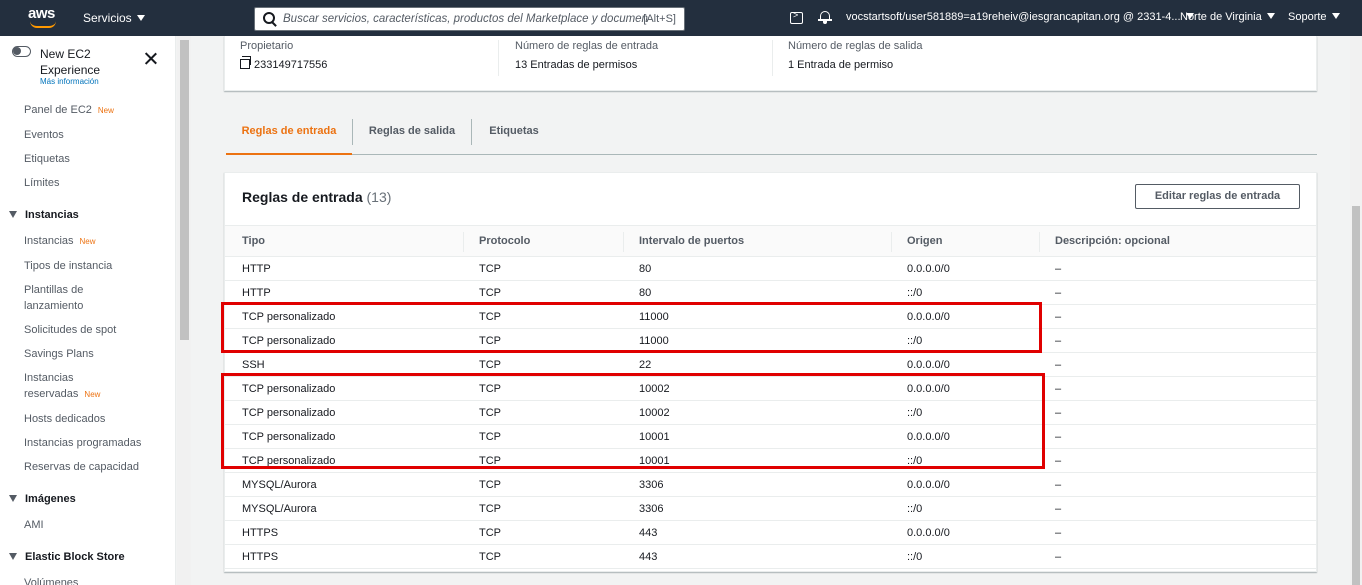  I want to click on services-menu-button: Servicios, so click(114, 18).